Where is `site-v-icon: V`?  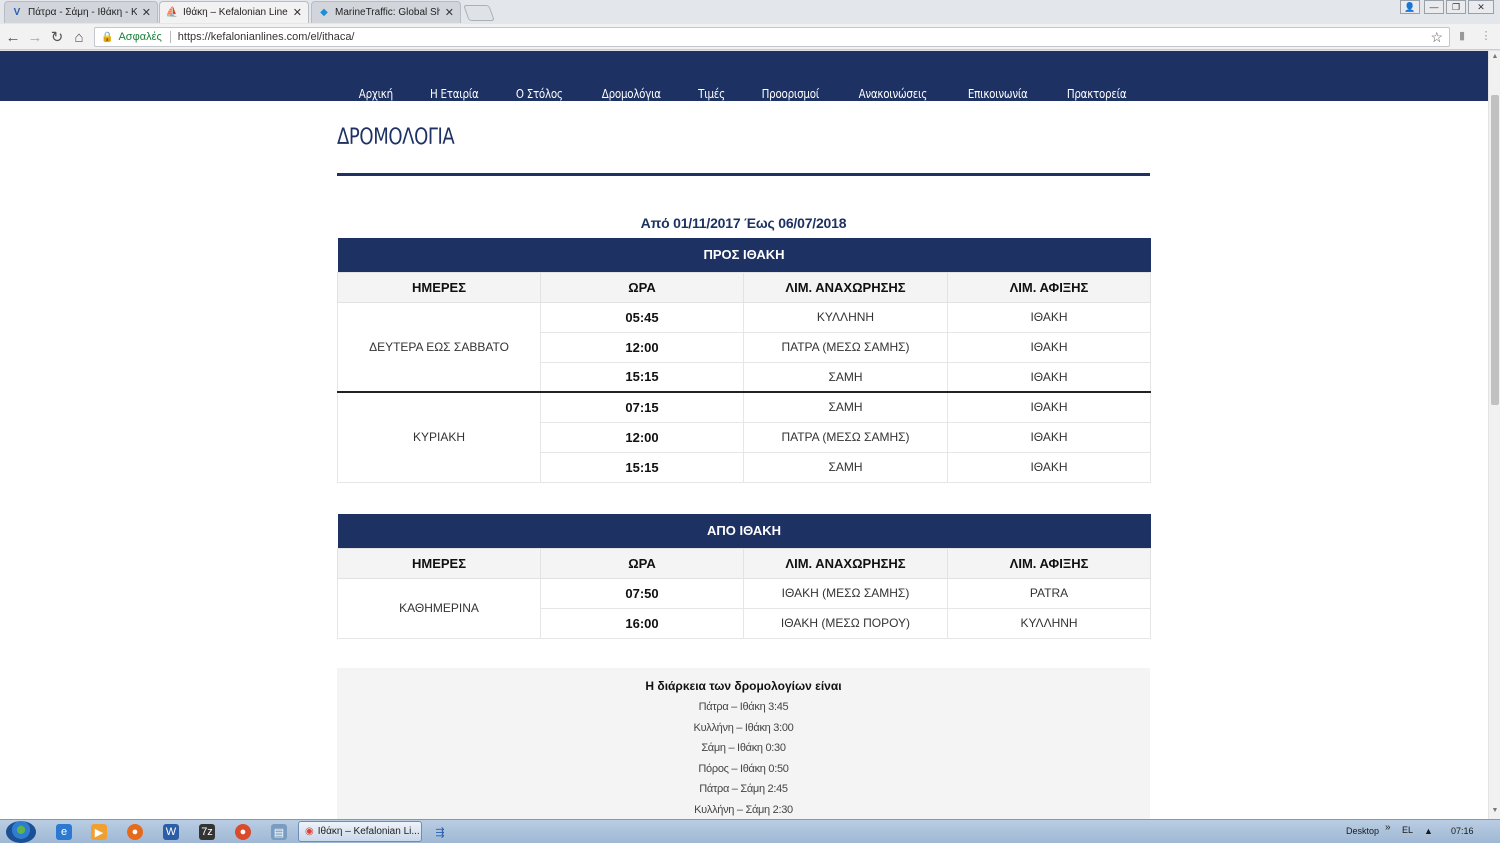 site-v-icon: V is located at coordinates (17, 12).